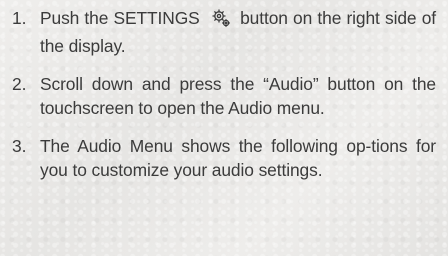  I want to click on step-number: 1., so click(19, 18).